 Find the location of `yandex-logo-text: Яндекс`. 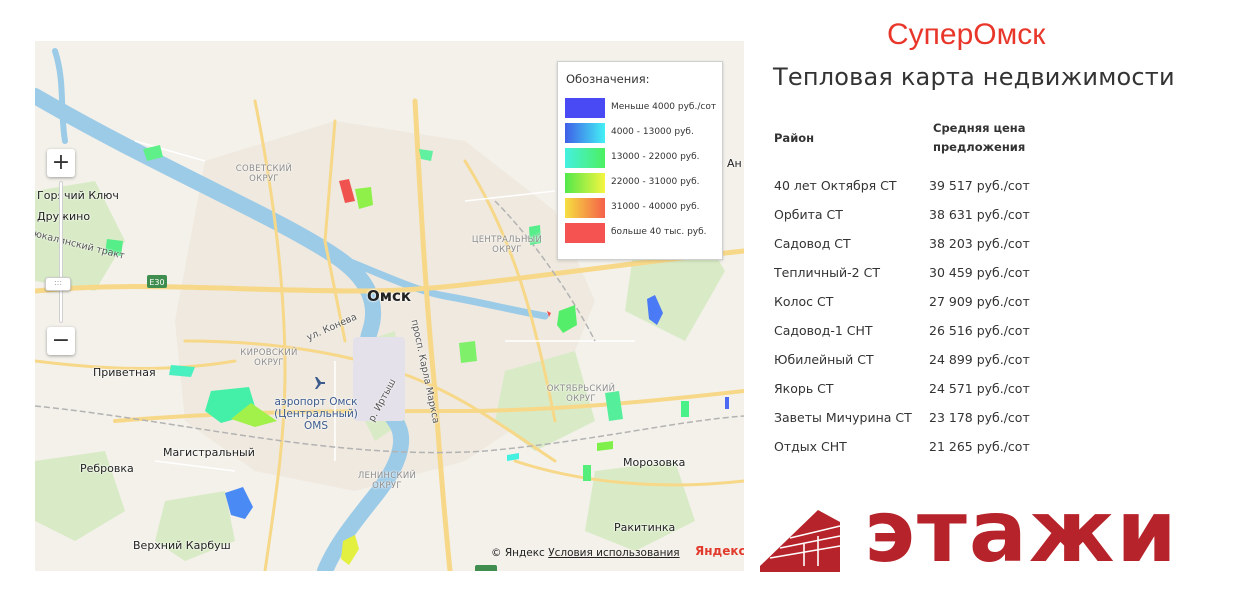

yandex-logo-text: Яндекс is located at coordinates (719, 551).